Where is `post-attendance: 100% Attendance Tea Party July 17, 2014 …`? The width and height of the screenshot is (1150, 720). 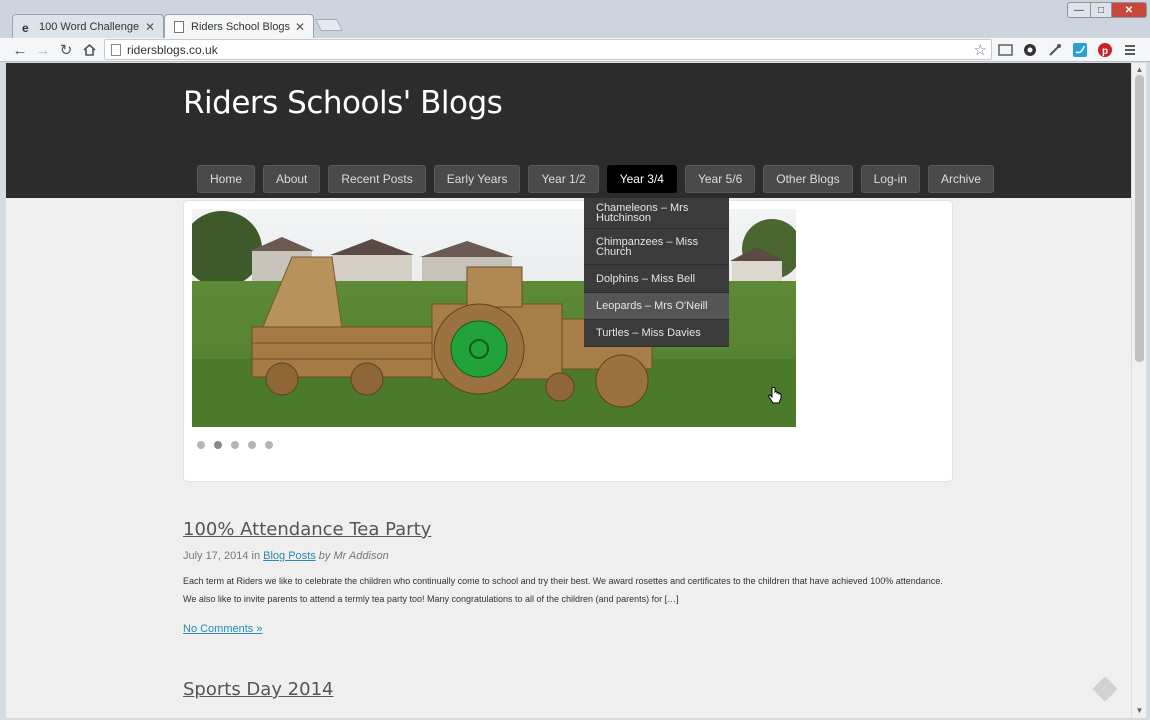
post-attendance: 100% Attendance Tea Party July 17, 2014 … is located at coordinates (568, 578).